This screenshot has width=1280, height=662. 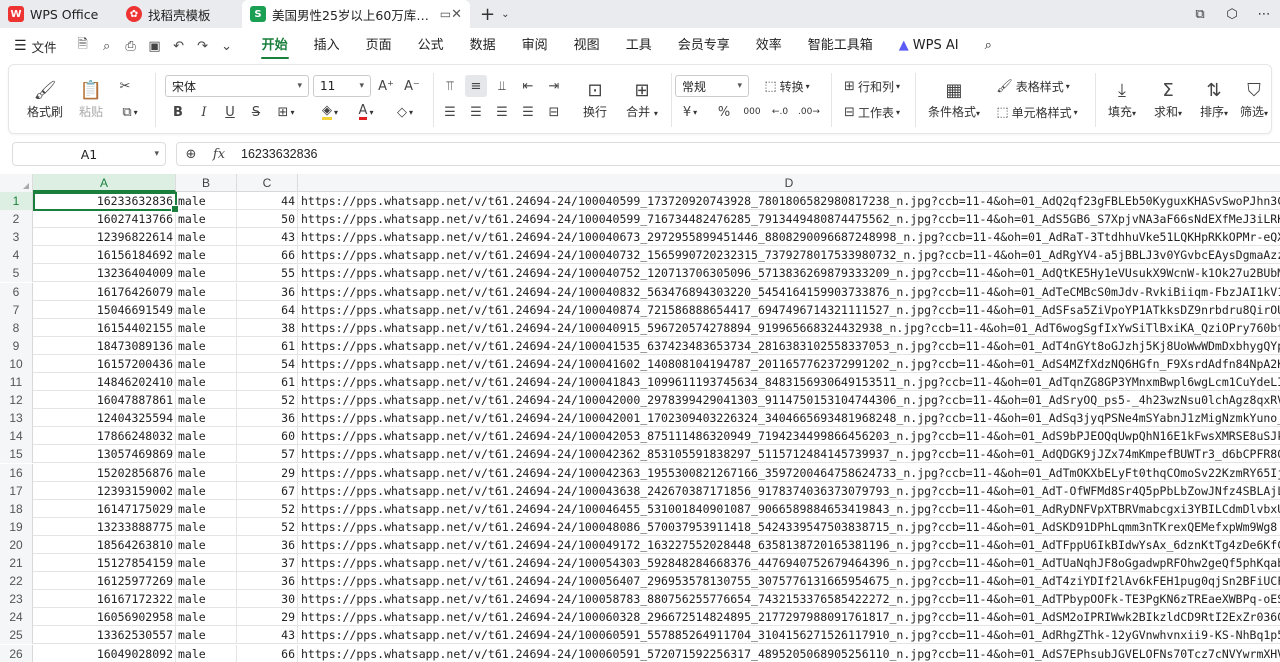 I want to click on percent-button: %, so click(x=724, y=112).